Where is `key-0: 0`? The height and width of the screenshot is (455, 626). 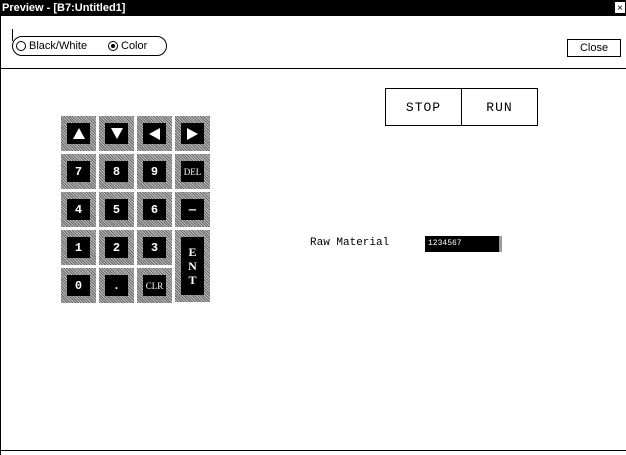 key-0: 0 is located at coordinates (78, 285).